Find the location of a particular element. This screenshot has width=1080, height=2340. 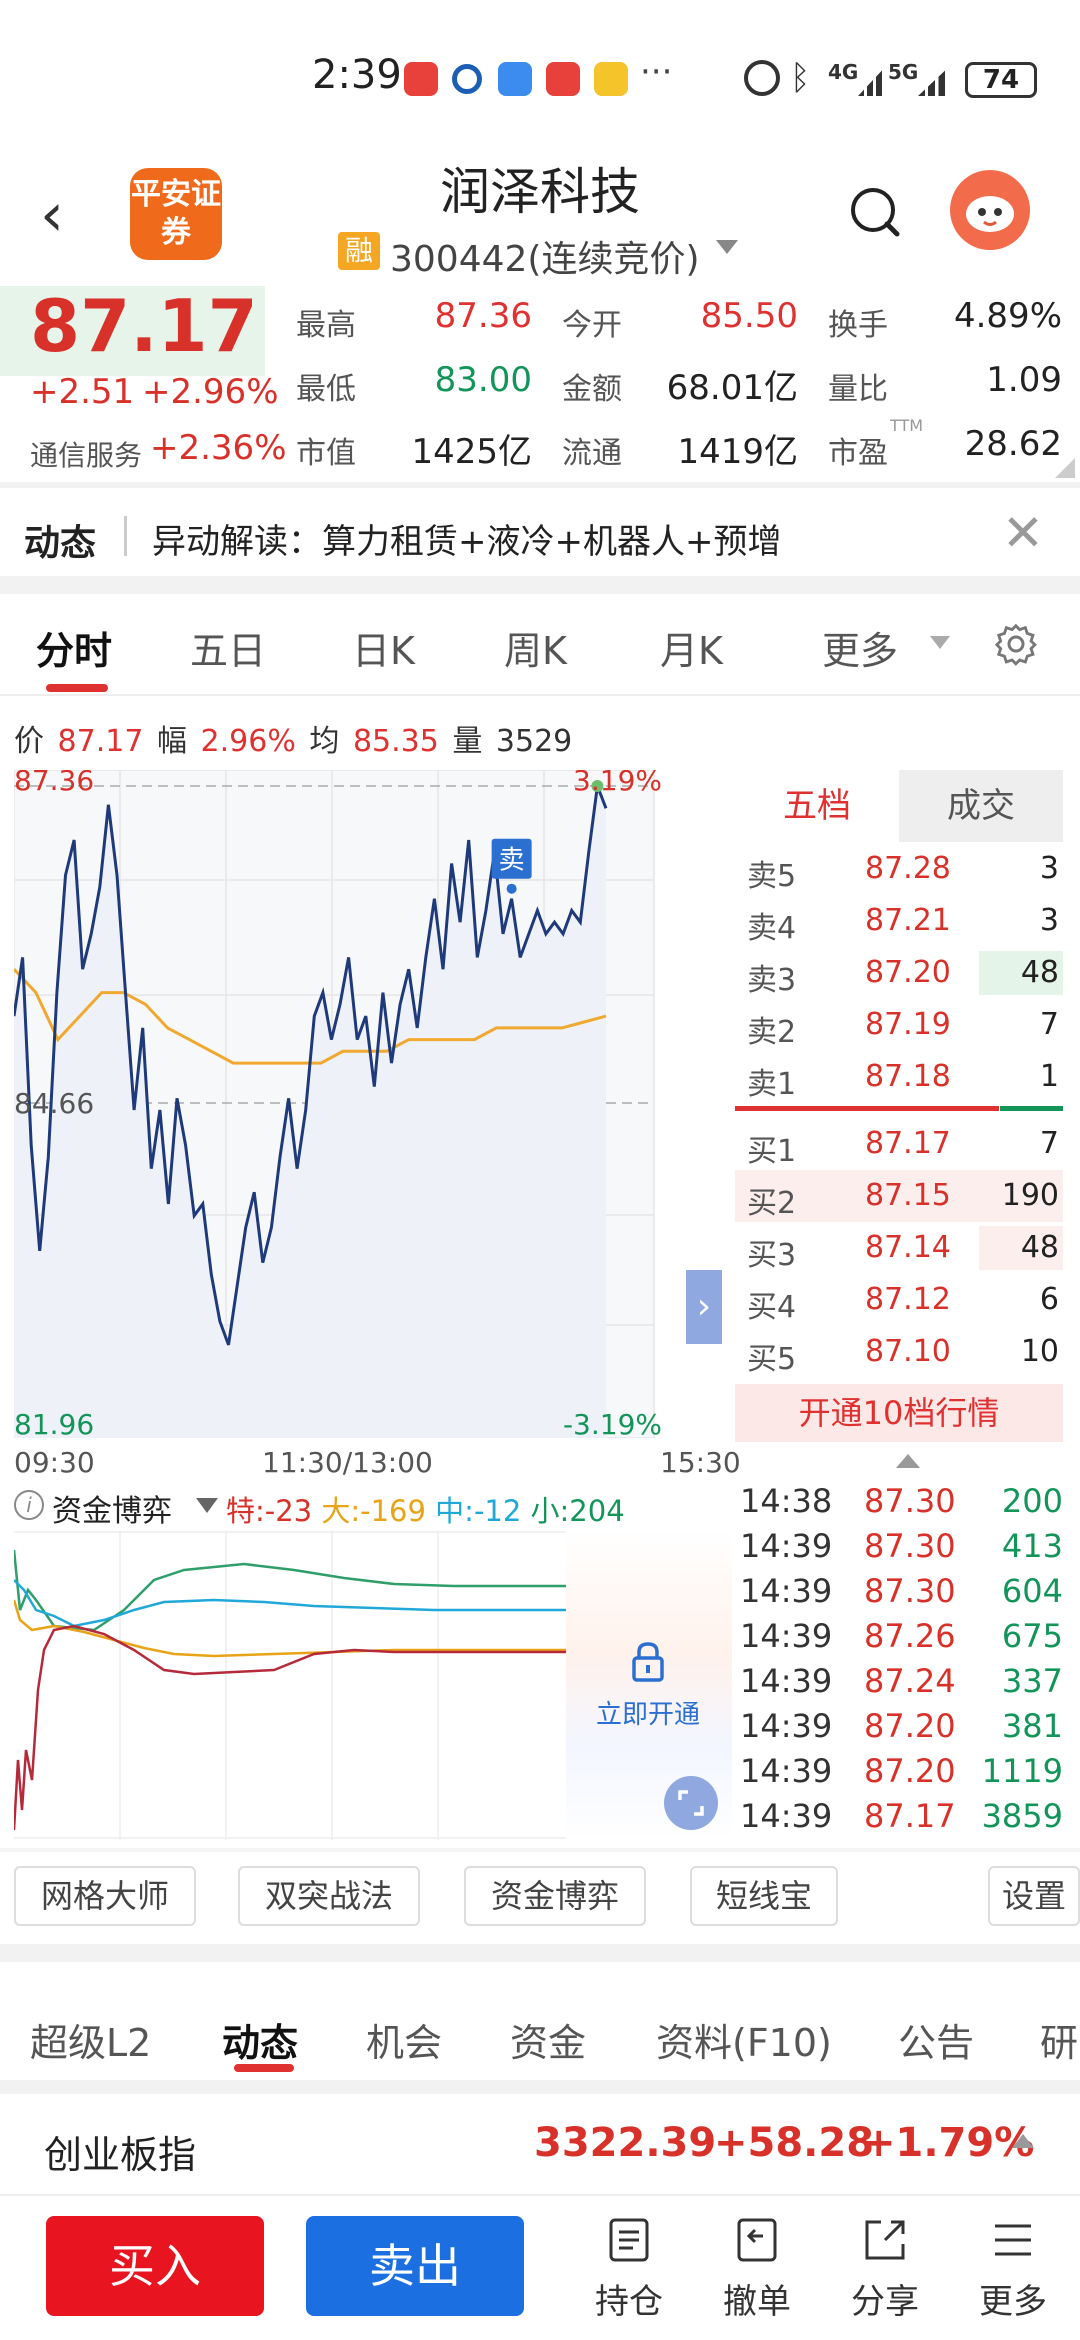

tab-announcements: 公告 is located at coordinates (936, 2039).